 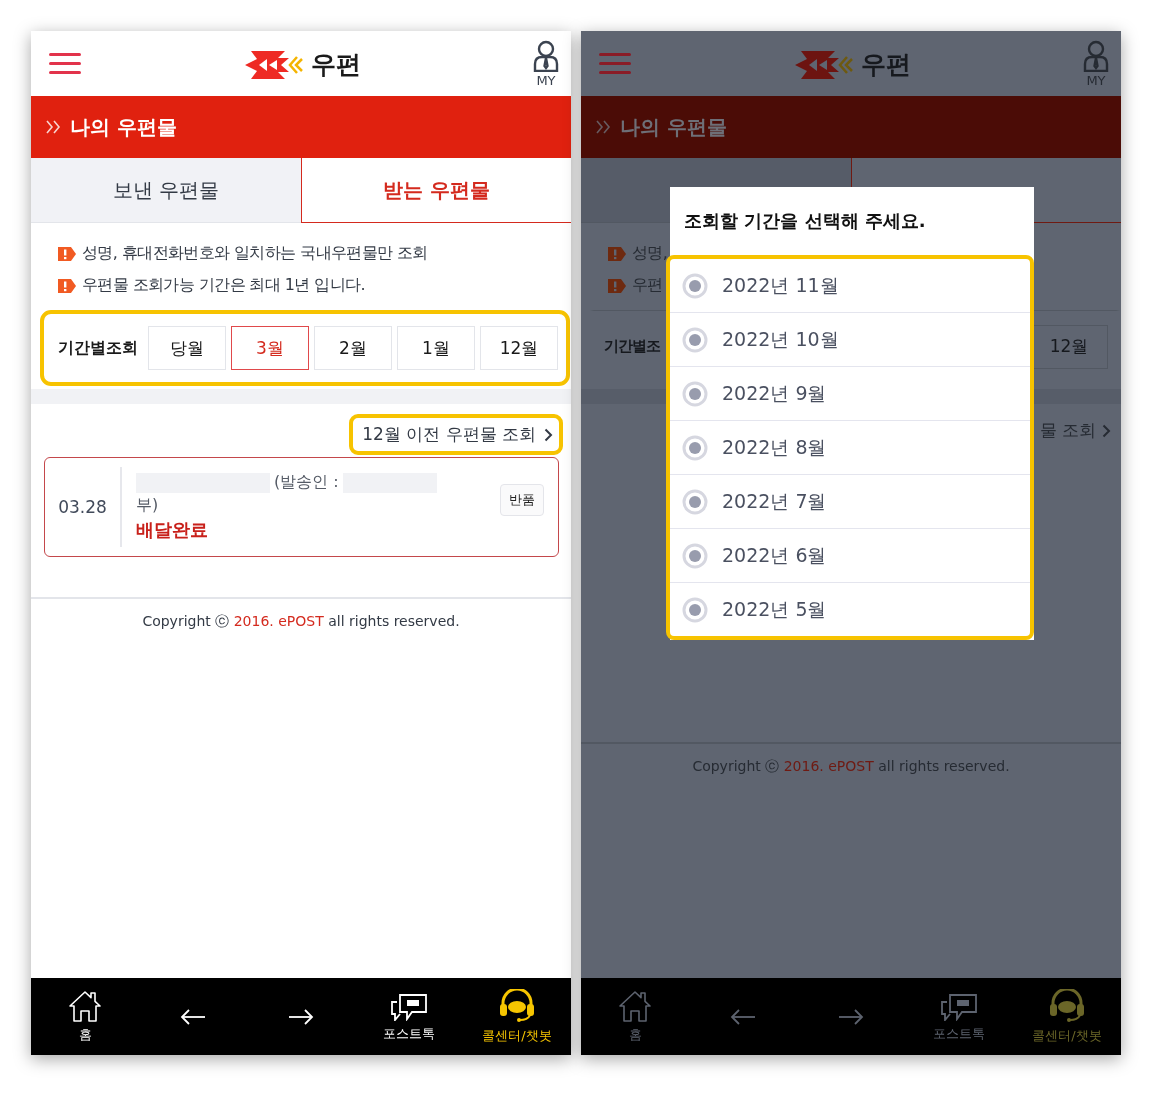 I want to click on notice-text: 우편, so click(x=647, y=285).